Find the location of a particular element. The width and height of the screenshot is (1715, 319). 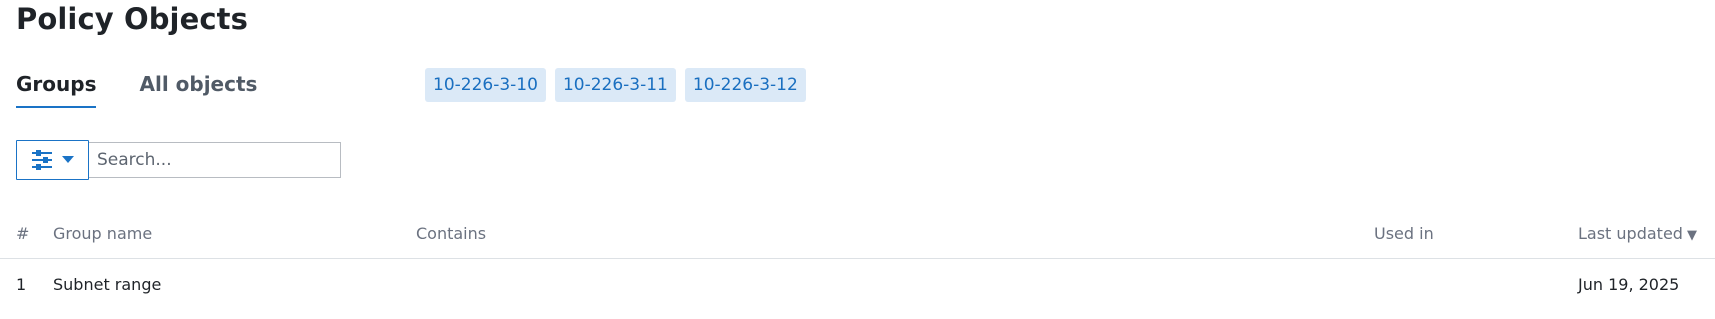

group-name-cell: Subnet range is located at coordinates (107, 284).